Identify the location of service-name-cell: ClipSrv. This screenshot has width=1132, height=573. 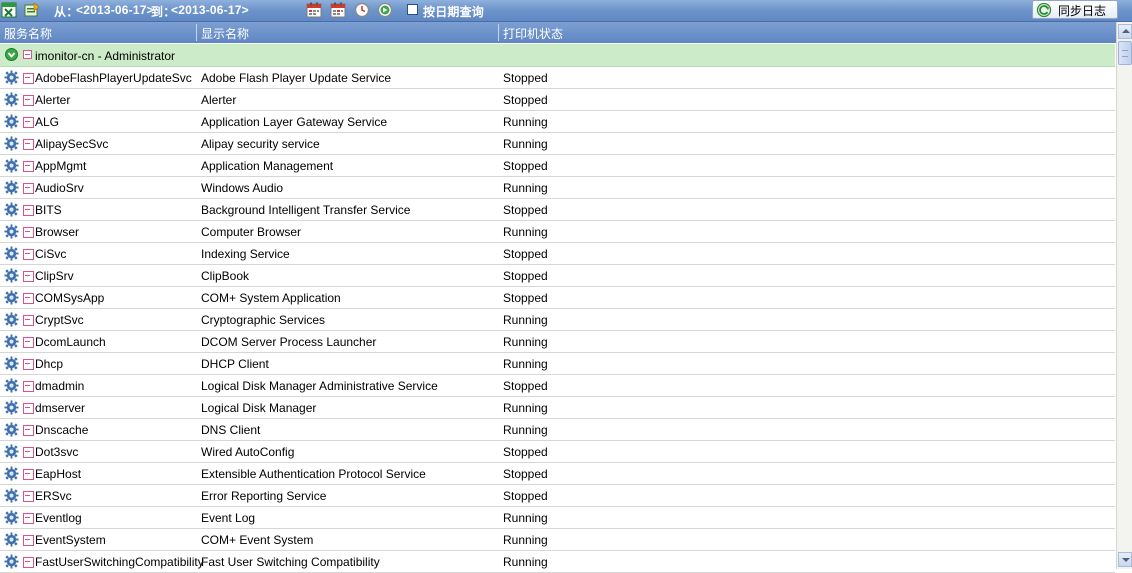
(54, 276).